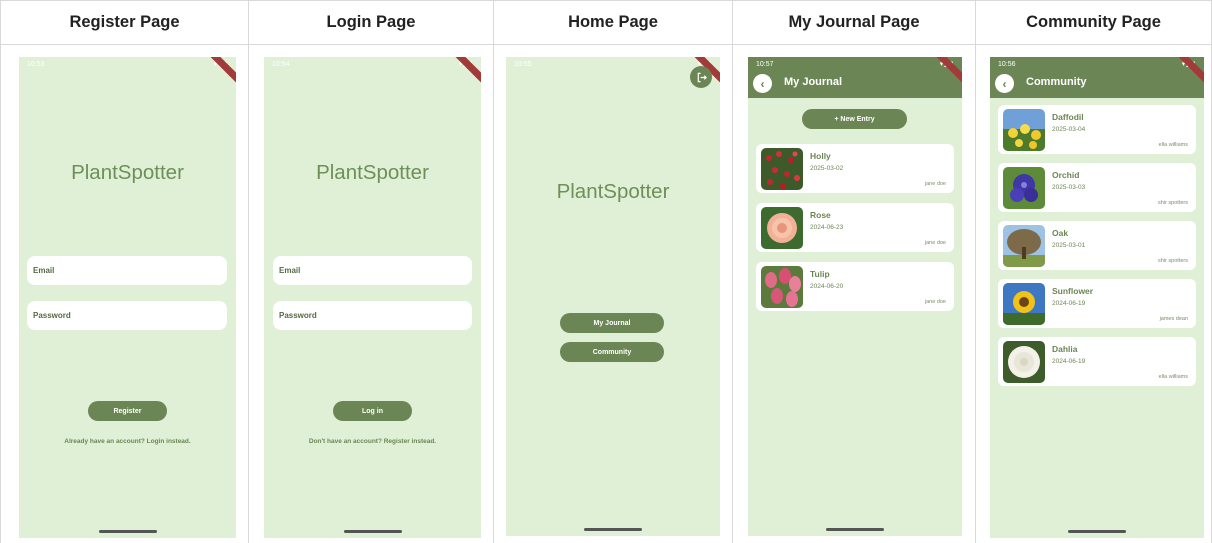  Describe the element at coordinates (127, 411) in the screenshot. I see `register-button: Register` at that location.